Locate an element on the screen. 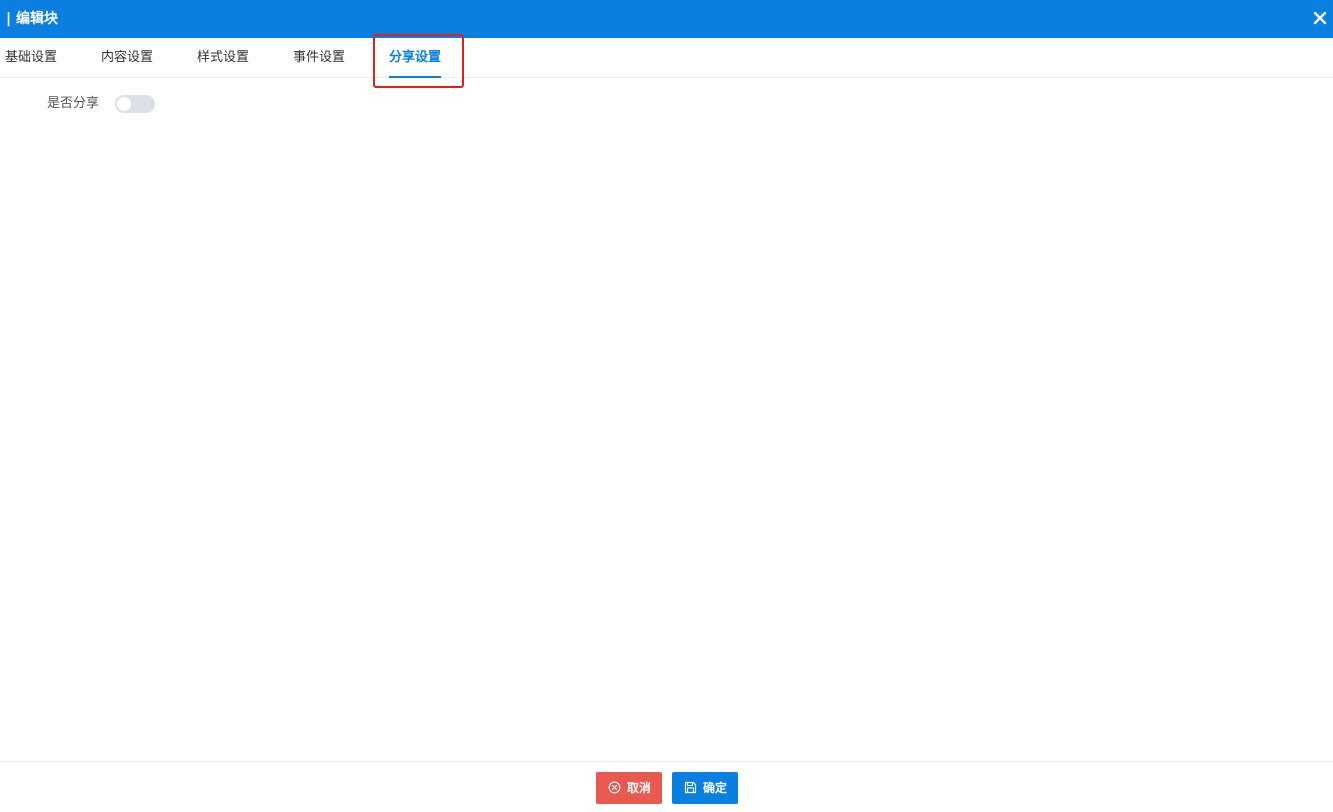 Image resolution: width=1333 pixels, height=812 pixels. cancel-button: 取消 is located at coordinates (629, 788).